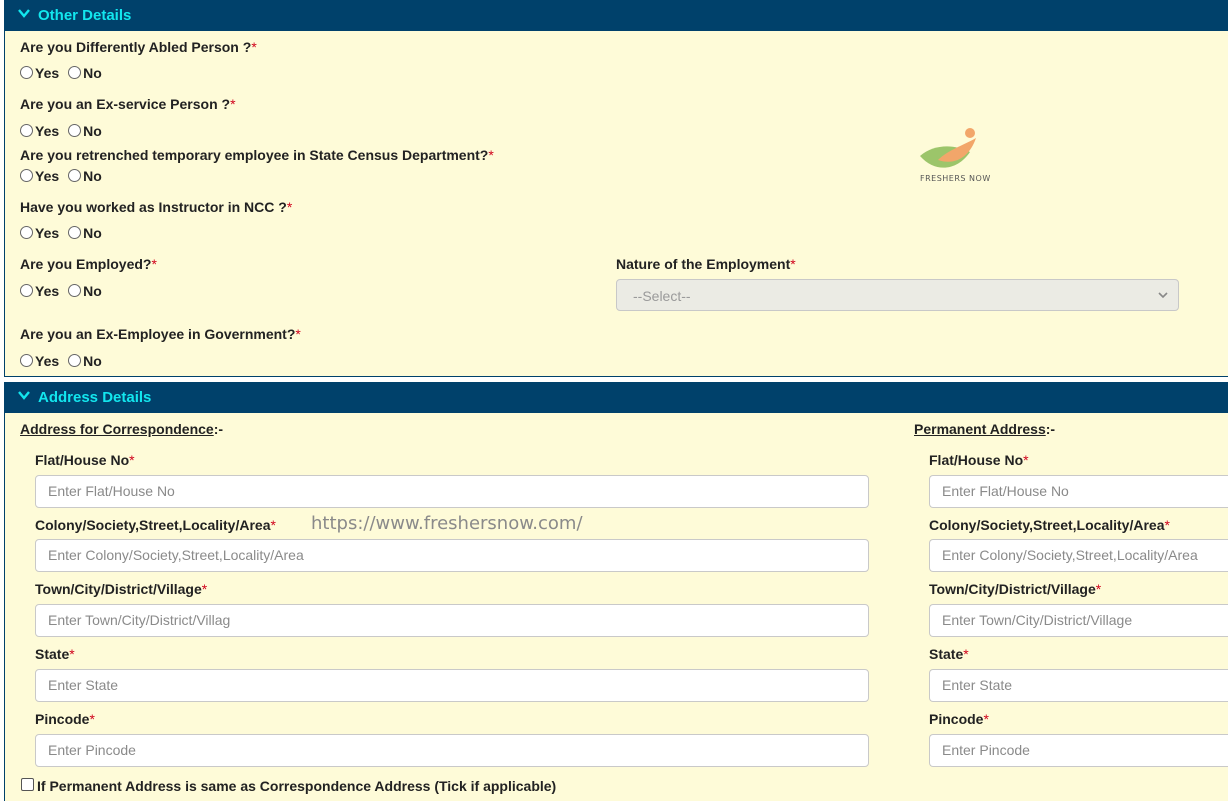 This screenshot has width=1228, height=801. What do you see at coordinates (122, 429) in the screenshot?
I see `correspondence-heading: Address for Correspondence:-` at bounding box center [122, 429].